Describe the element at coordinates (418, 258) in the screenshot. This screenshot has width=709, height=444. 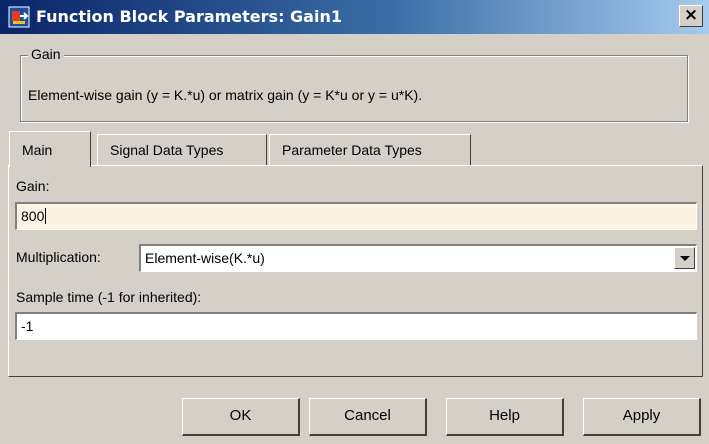
I see `multiplication-select: Element-wise(K.*u)` at that location.